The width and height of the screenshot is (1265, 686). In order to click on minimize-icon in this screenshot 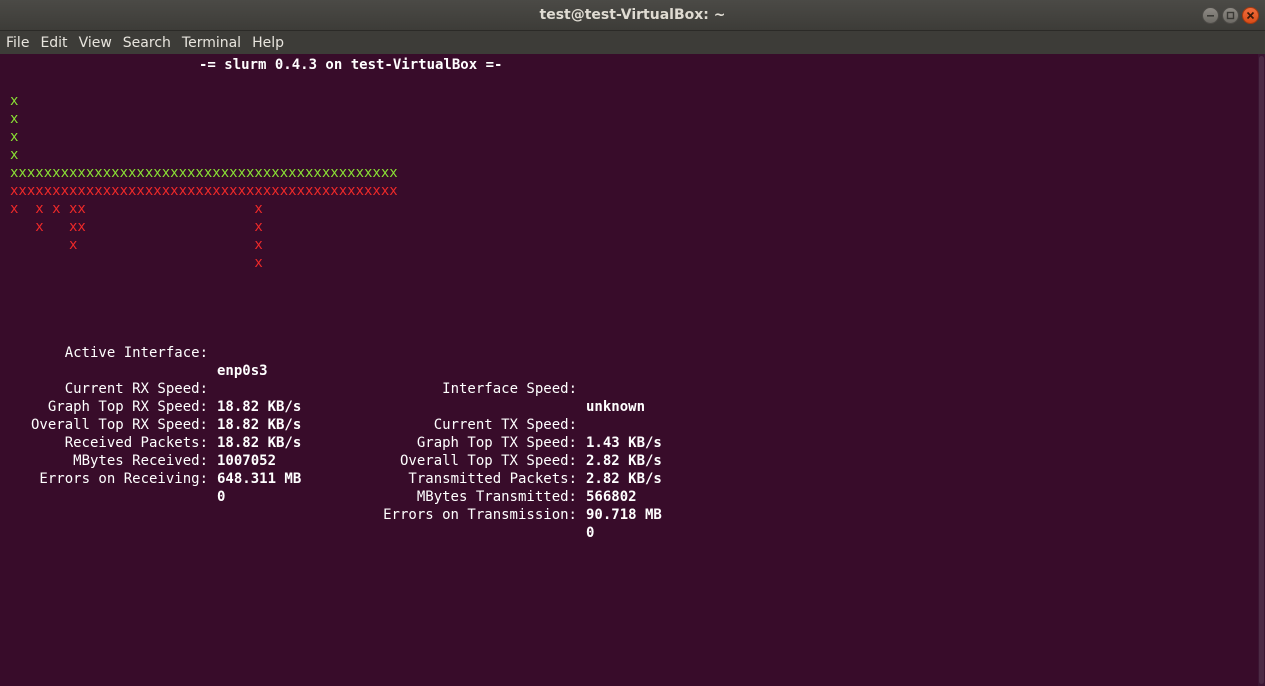, I will do `click(1210, 16)`.